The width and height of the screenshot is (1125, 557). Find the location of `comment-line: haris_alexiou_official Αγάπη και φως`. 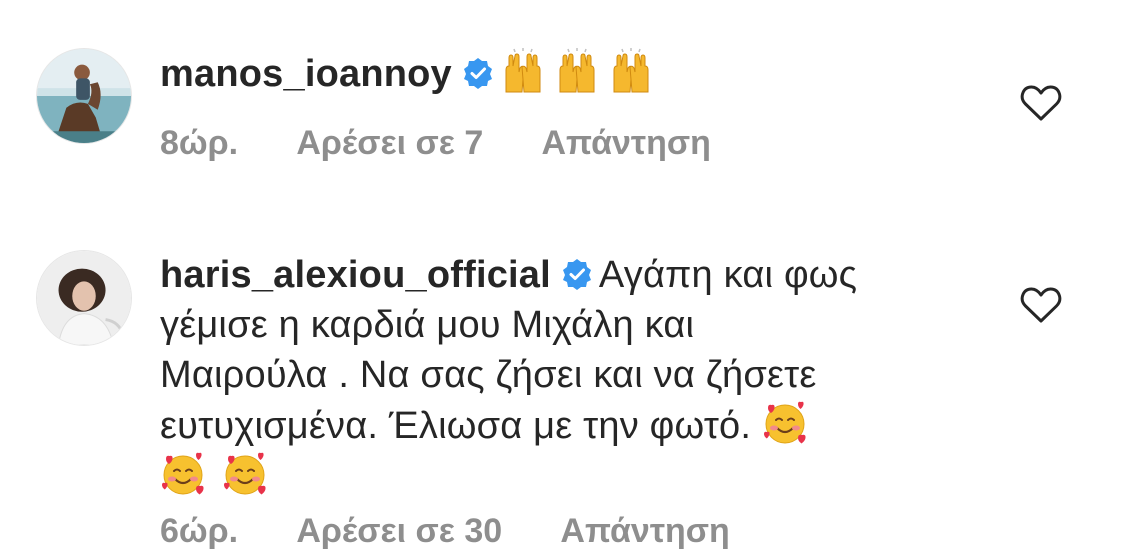

comment-line: haris_alexiou_official Αγάπη και φως is located at coordinates (555, 275).